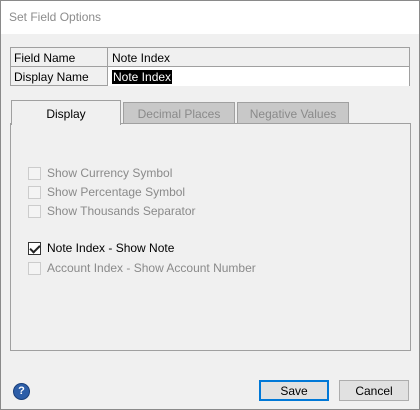 The image size is (420, 410). Describe the element at coordinates (179, 113) in the screenshot. I see `tab-decimal-places: Decimal Places` at that location.